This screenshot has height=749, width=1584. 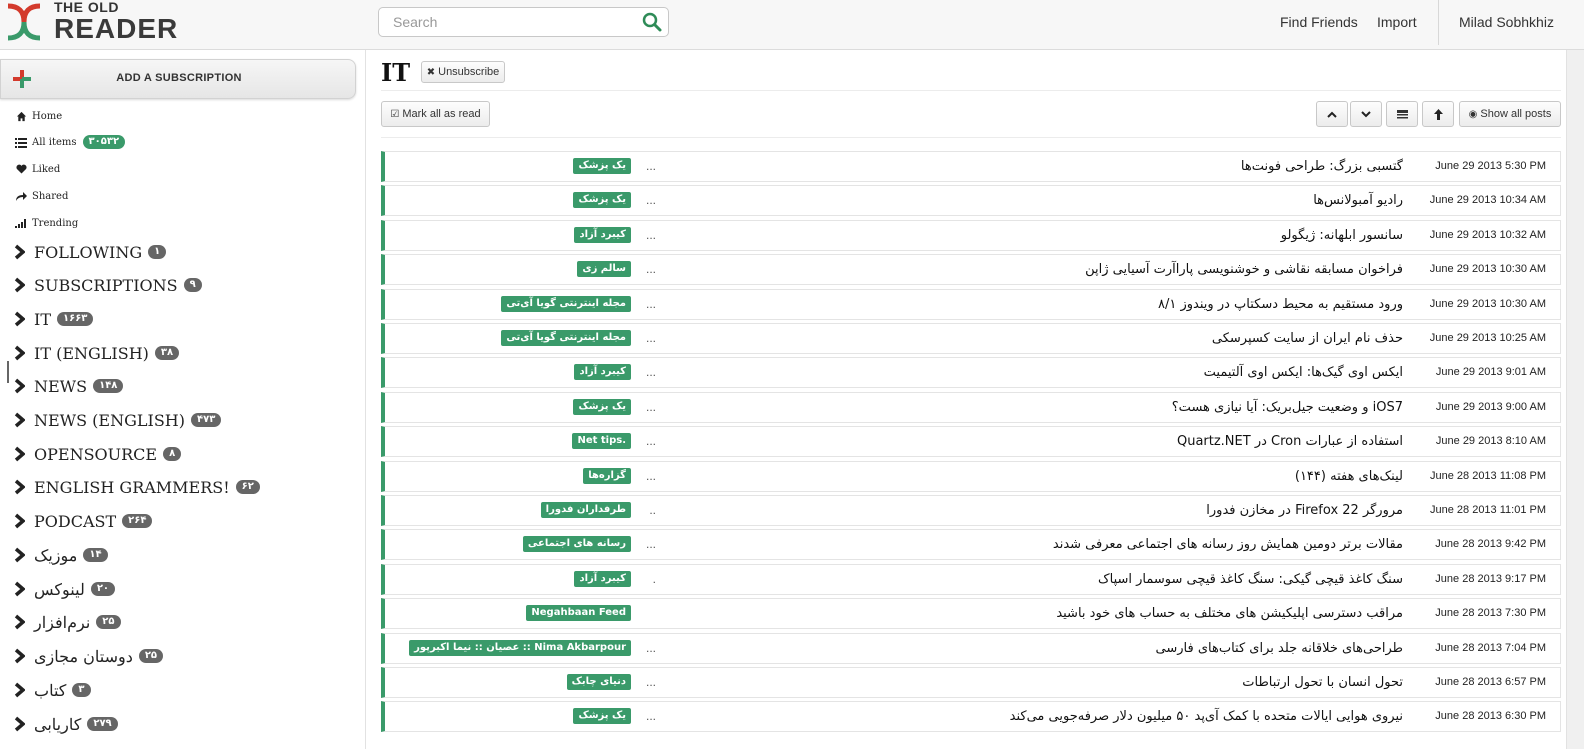 I want to click on post-title: تحول انسان با تحول ارتباطات, so click(x=1322, y=682).